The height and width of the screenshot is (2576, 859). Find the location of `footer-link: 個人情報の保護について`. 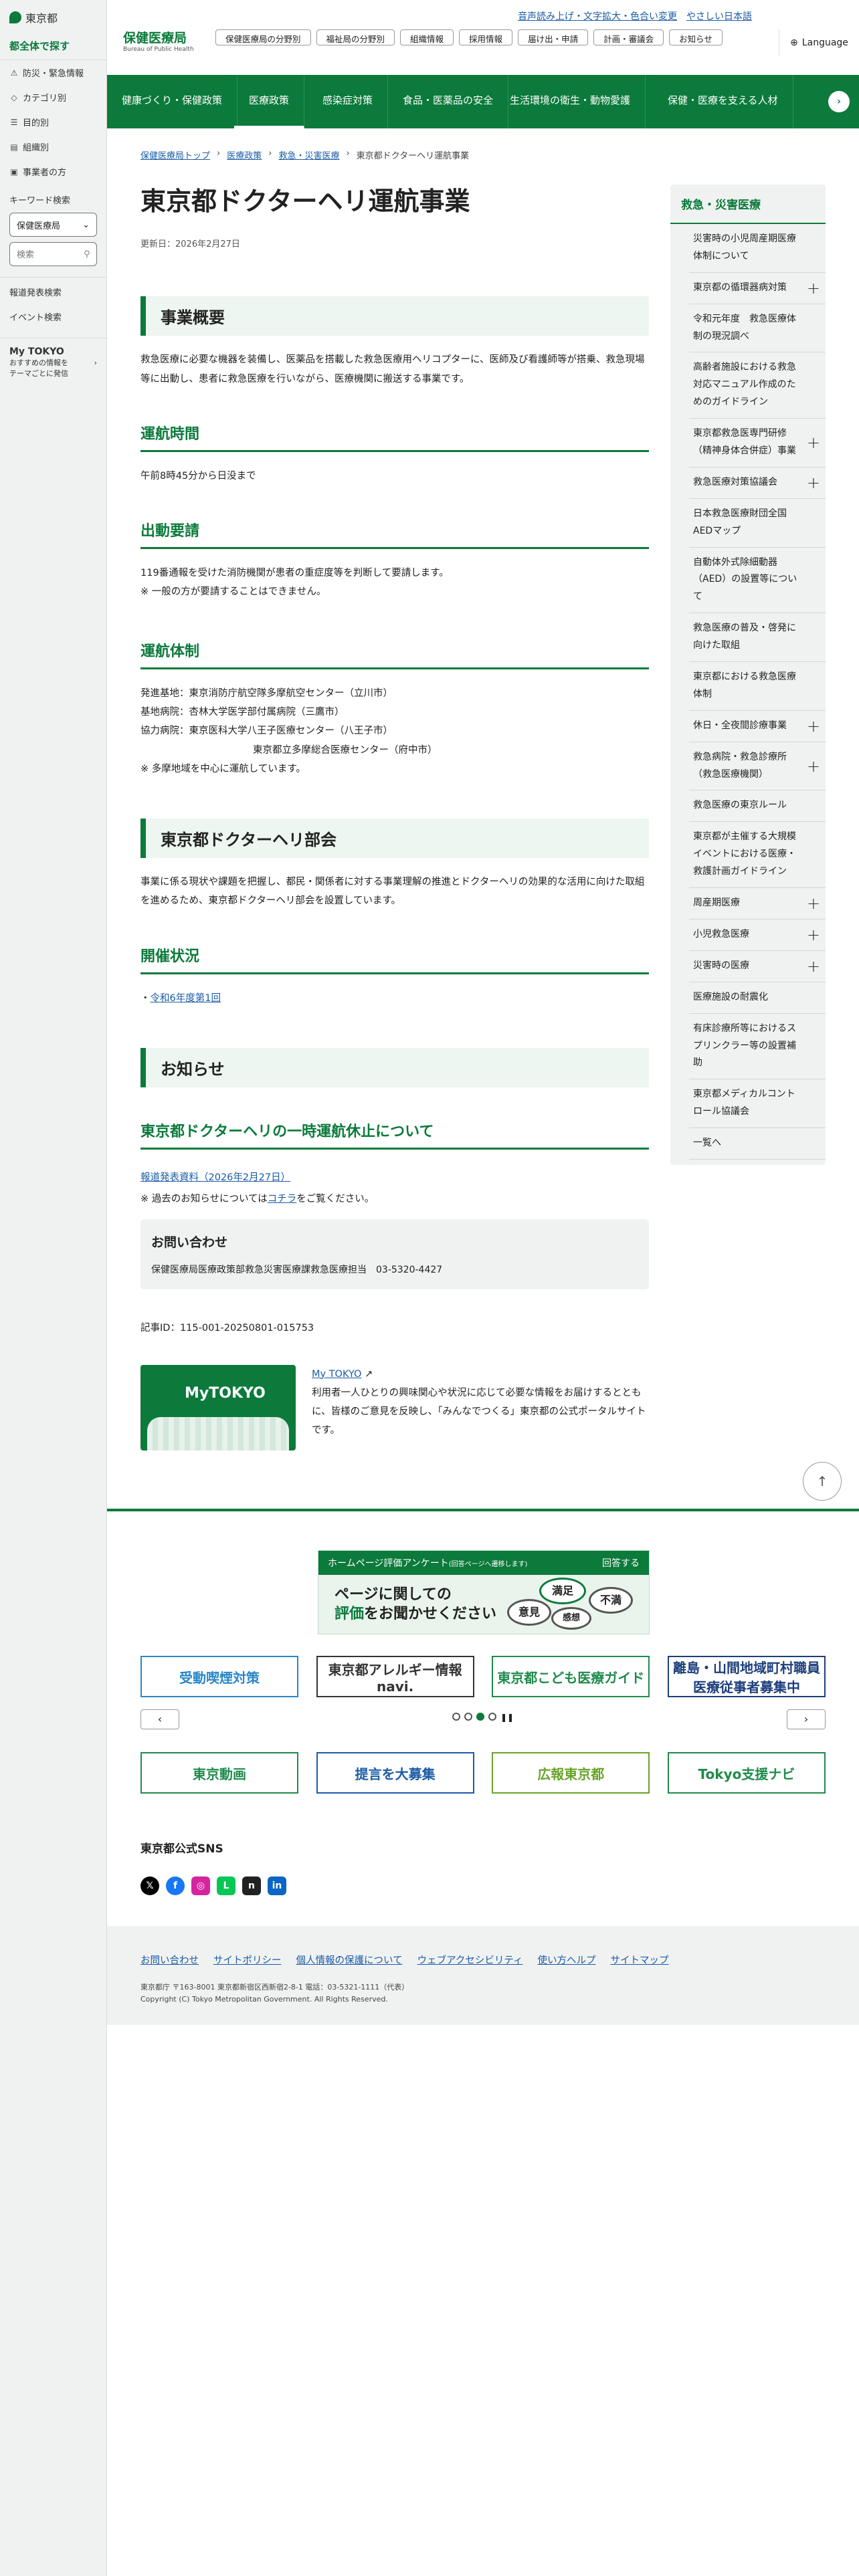

footer-link: 個人情報の保護について is located at coordinates (350, 1960).